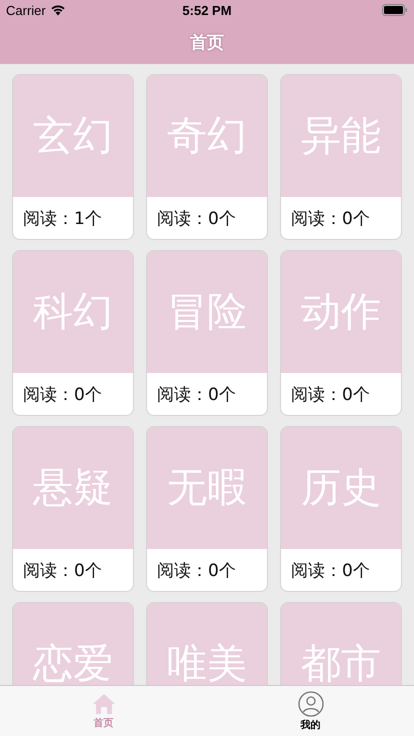 This screenshot has height=736, width=414. Describe the element at coordinates (395, 10) in the screenshot. I see `battery-icon` at that location.